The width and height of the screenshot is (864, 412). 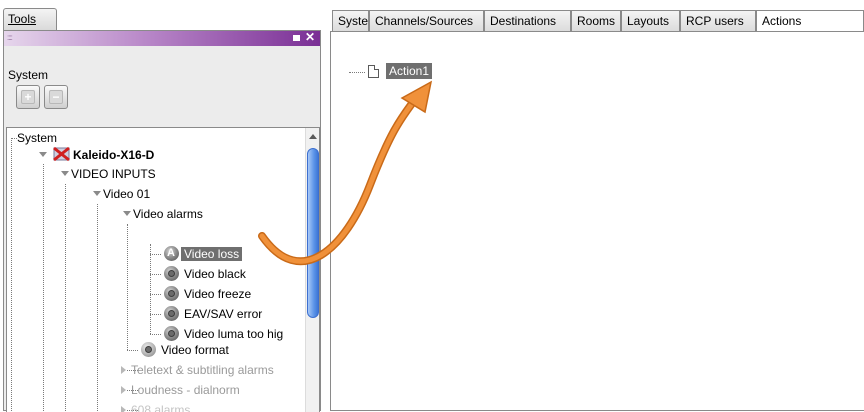 What do you see at coordinates (171, 253) in the screenshot?
I see `alarm-active-icon: A` at bounding box center [171, 253].